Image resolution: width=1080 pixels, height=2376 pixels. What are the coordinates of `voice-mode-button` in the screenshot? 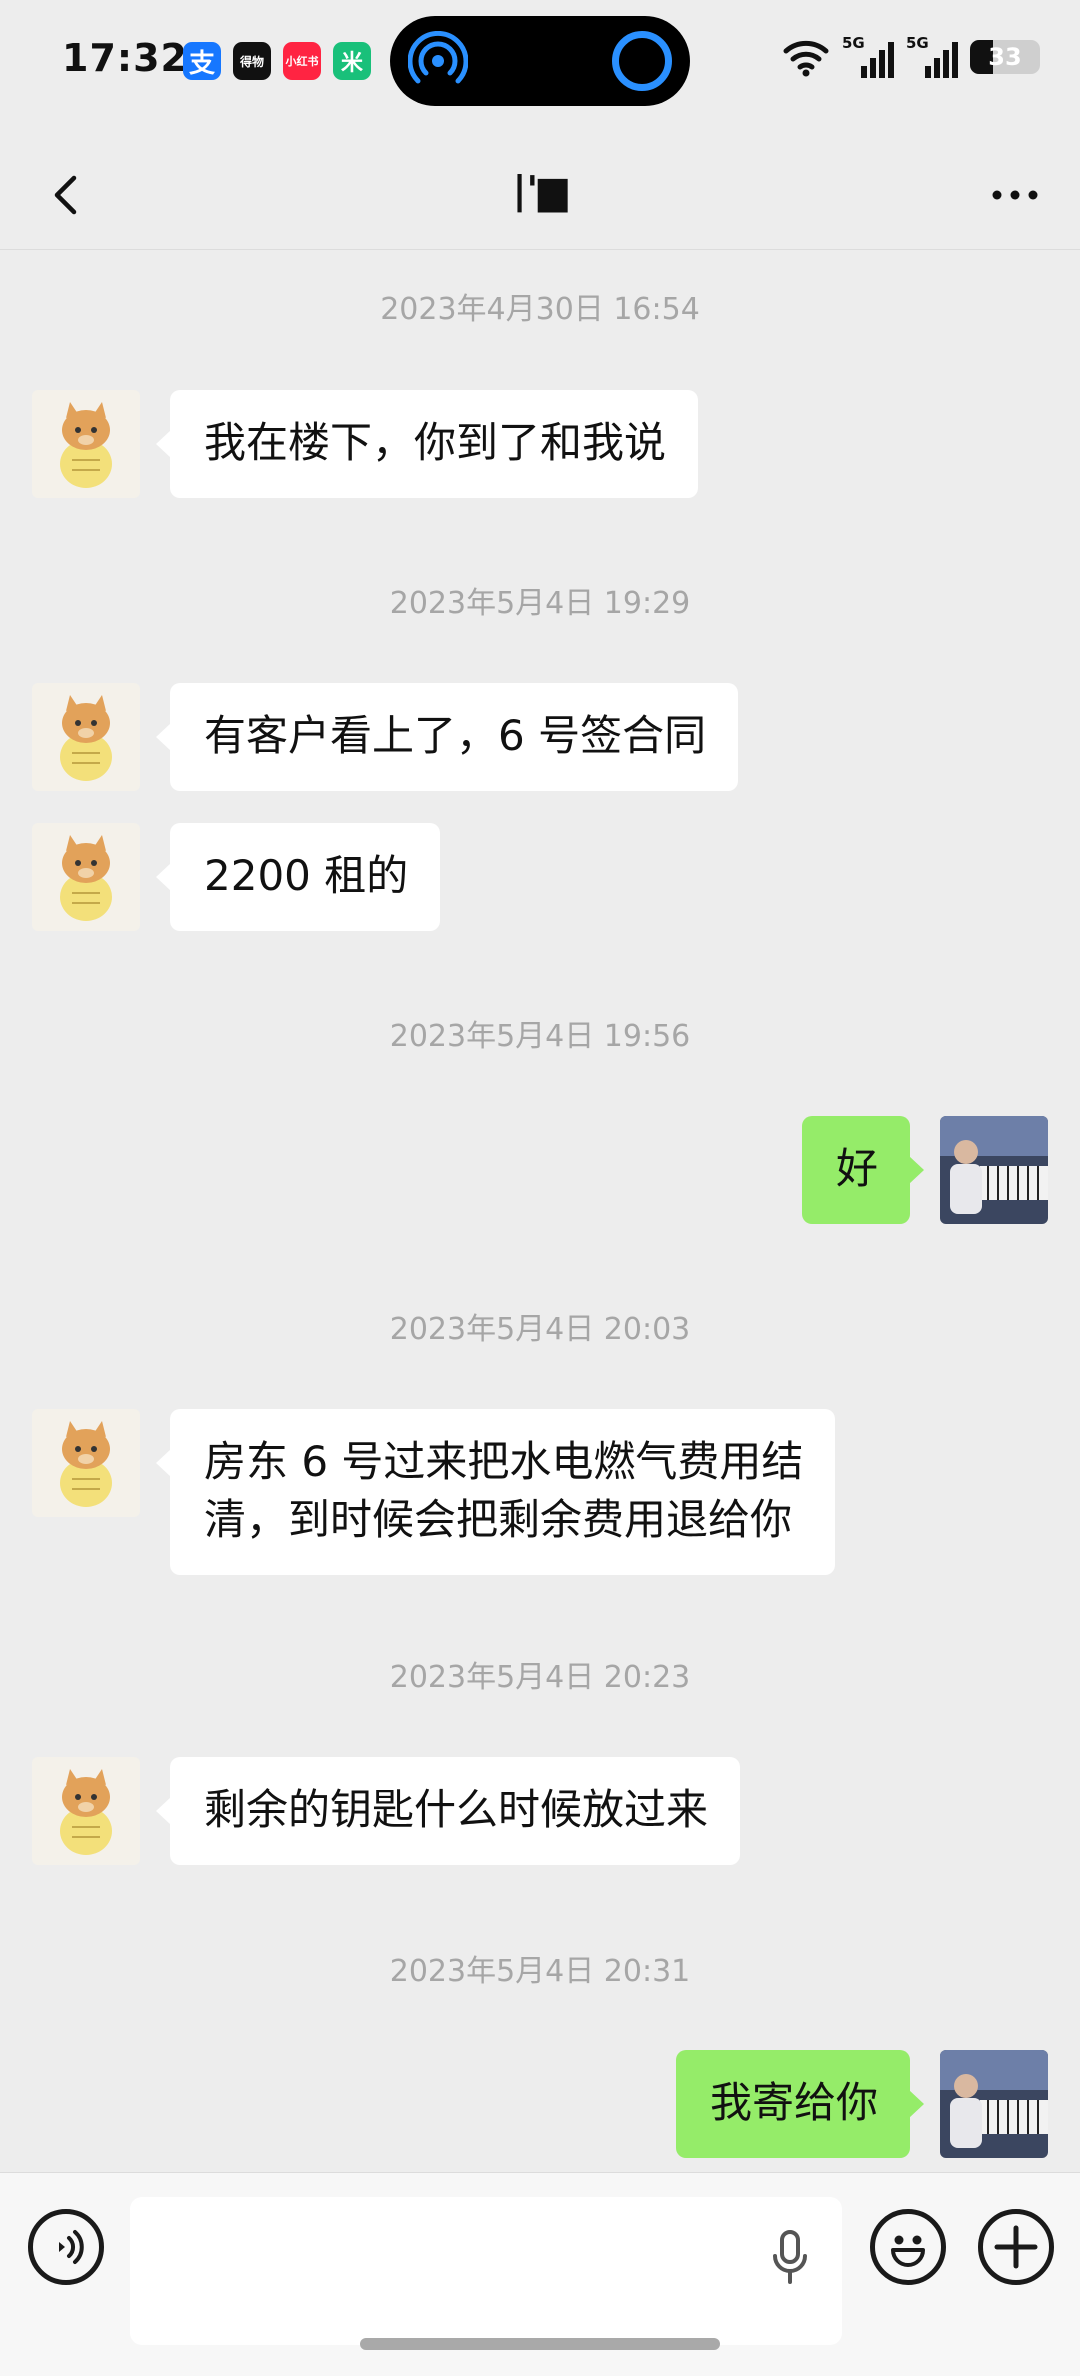 It's located at (66, 2247).